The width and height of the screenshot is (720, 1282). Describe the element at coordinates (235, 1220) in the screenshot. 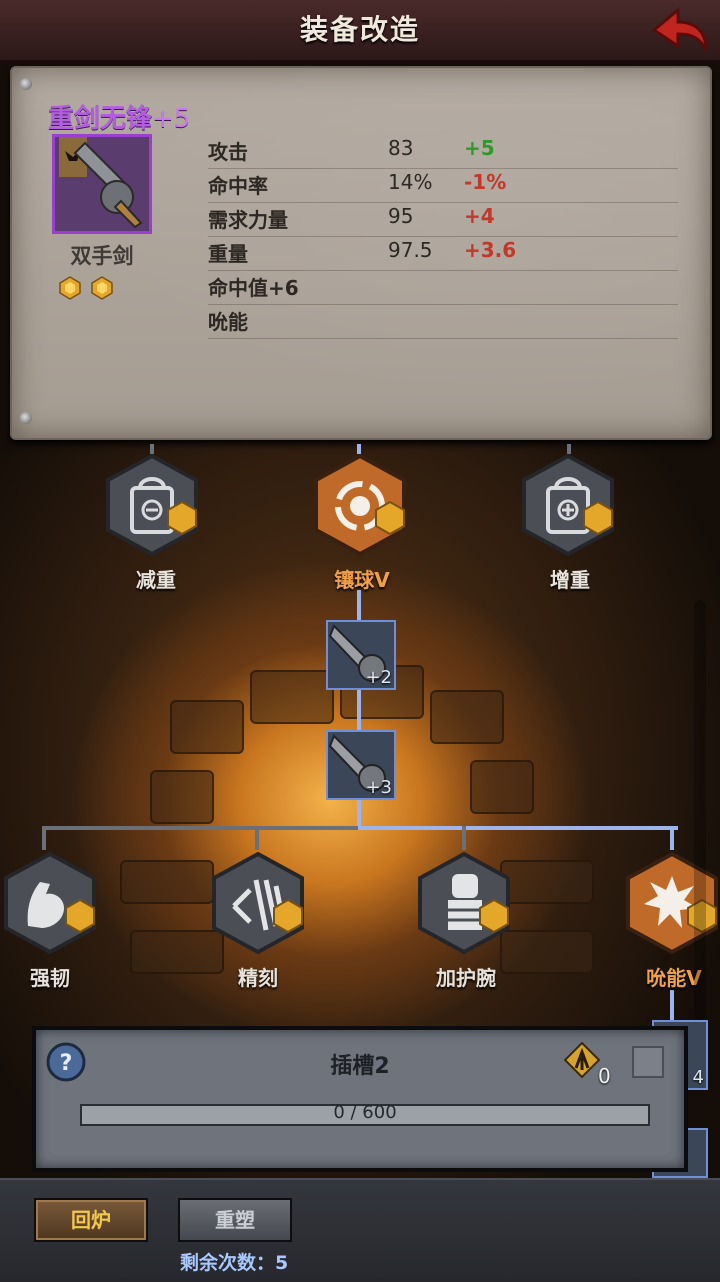

I see `reshape-button: 重塑` at that location.